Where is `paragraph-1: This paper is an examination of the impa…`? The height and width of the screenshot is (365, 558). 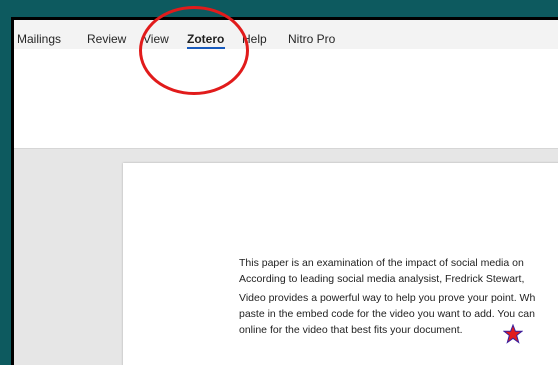
paragraph-1: This paper is an examination of the impa… is located at coordinates (398, 271).